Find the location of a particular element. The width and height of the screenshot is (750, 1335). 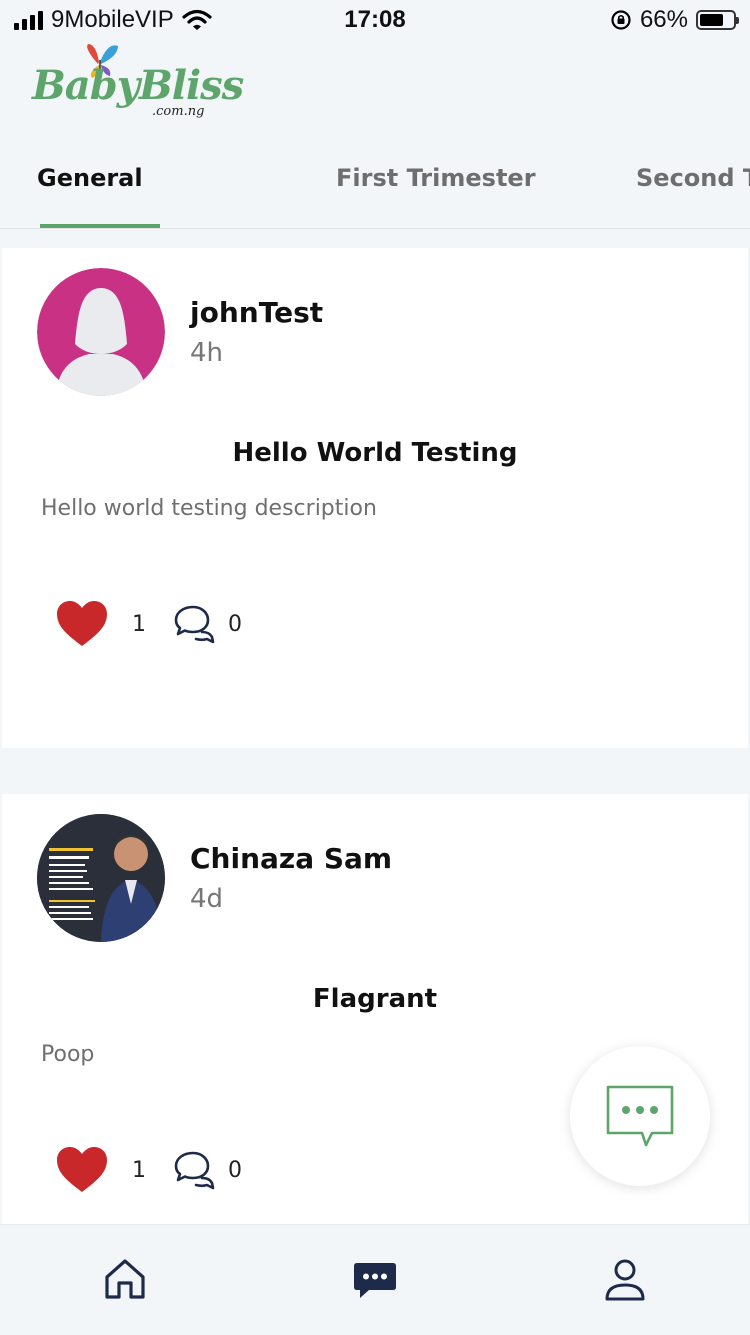

tab-general: General is located at coordinates (90, 178).